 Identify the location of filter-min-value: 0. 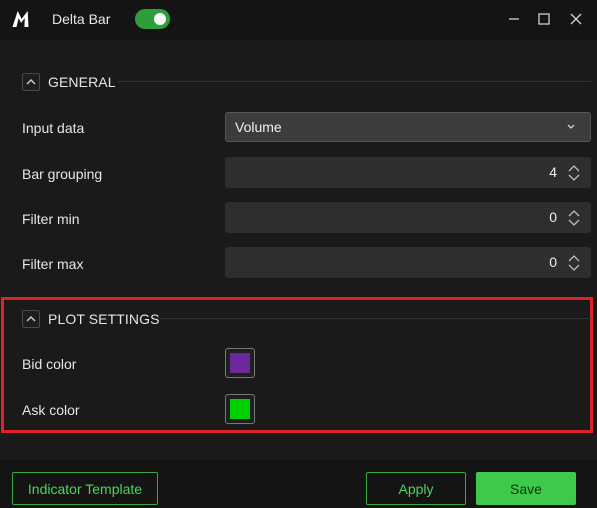
(553, 217).